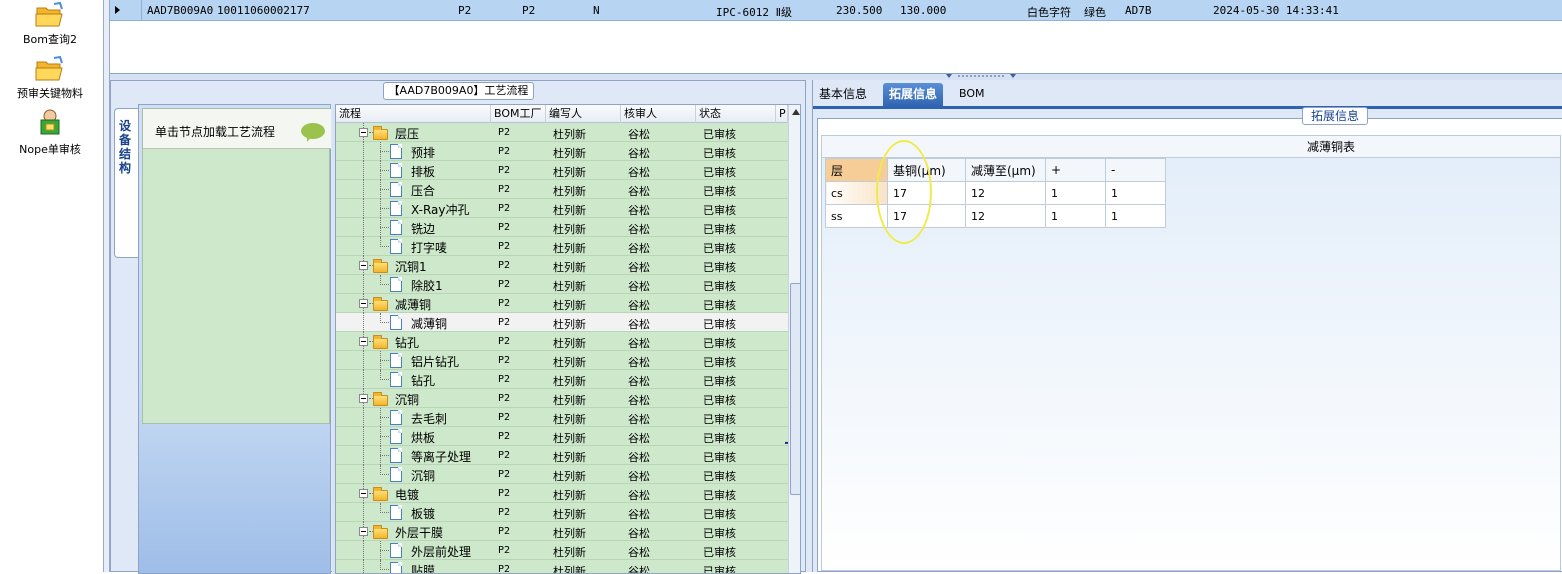 The image size is (1562, 574). I want to click on tab-basic-info: 基本信息, so click(843, 95).